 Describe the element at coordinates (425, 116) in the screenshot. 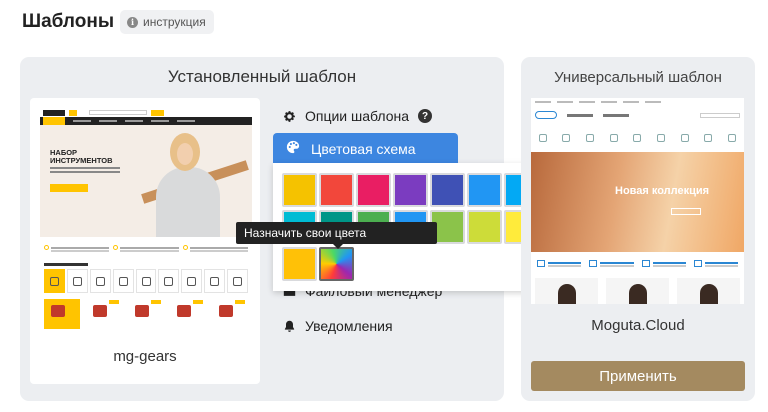

I see `question-icon: ?` at that location.